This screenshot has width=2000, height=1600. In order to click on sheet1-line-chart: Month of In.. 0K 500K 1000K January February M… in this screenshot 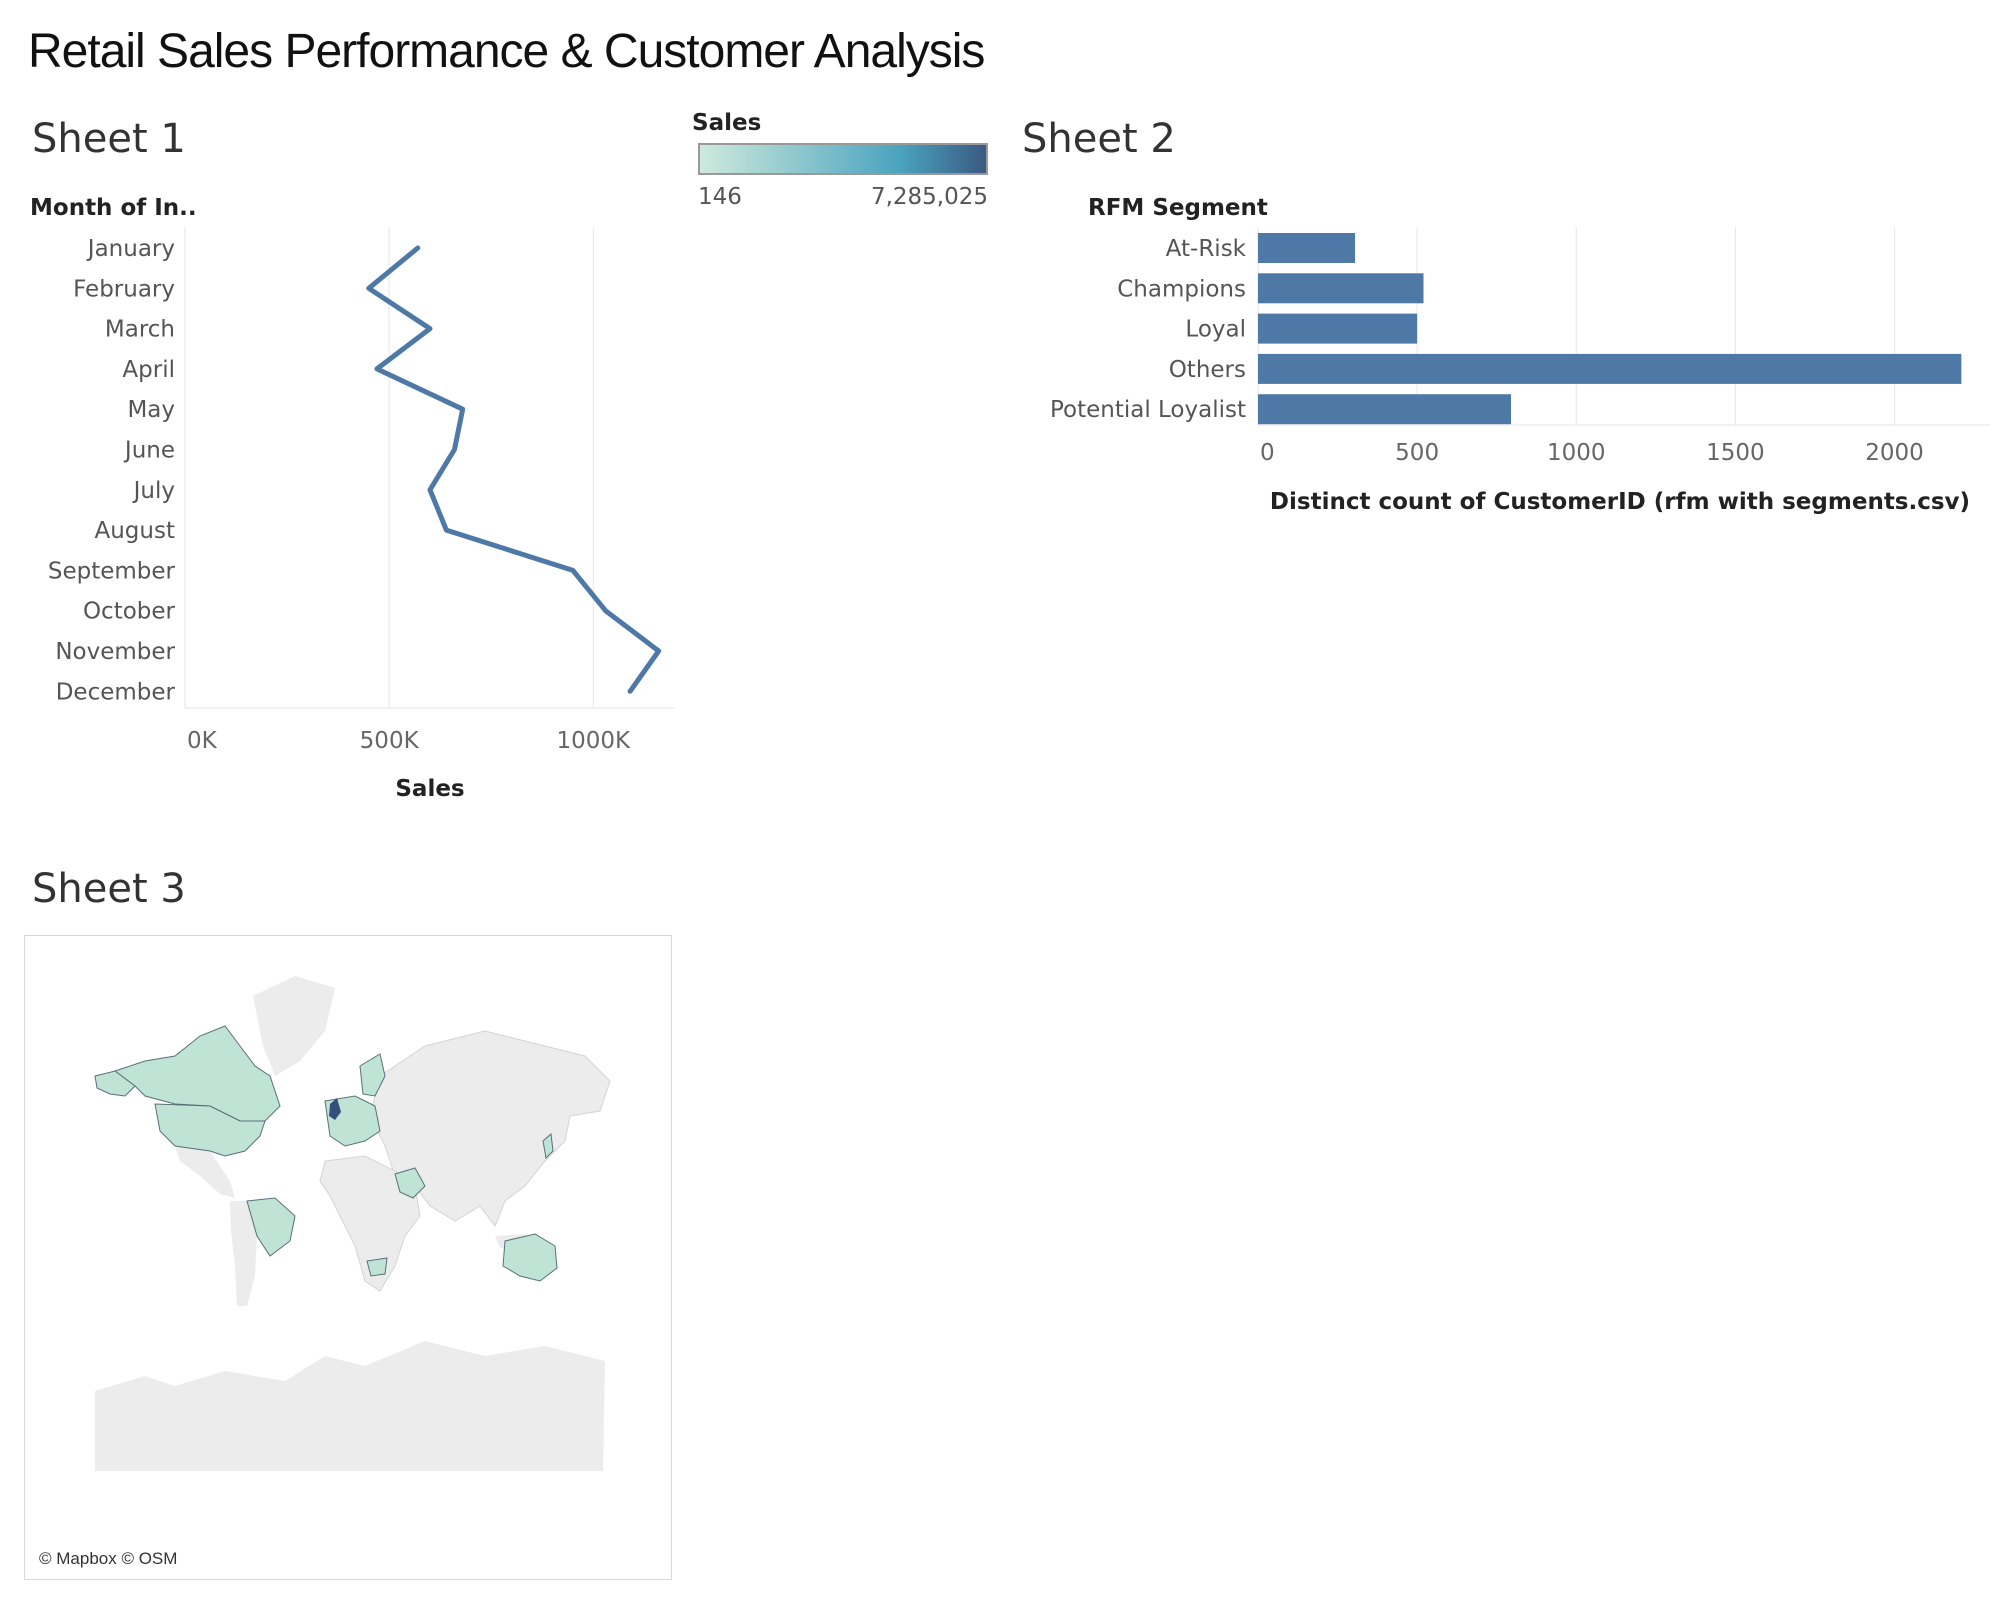, I will do `click(350, 505)`.